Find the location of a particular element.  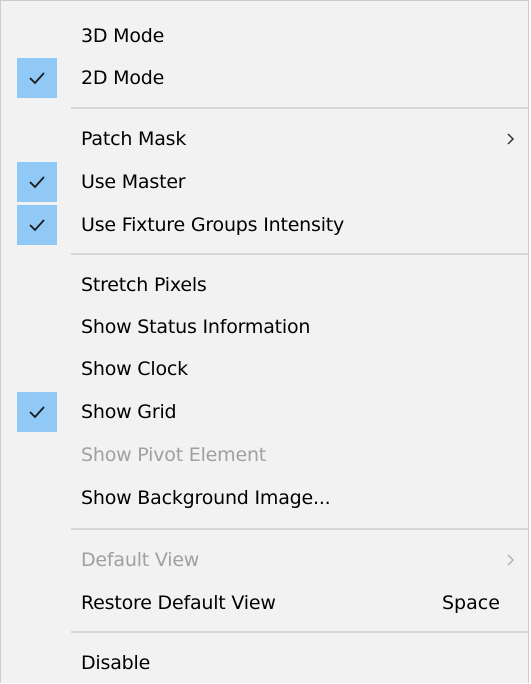

menu-item-label: Show Status Information is located at coordinates (196, 327).